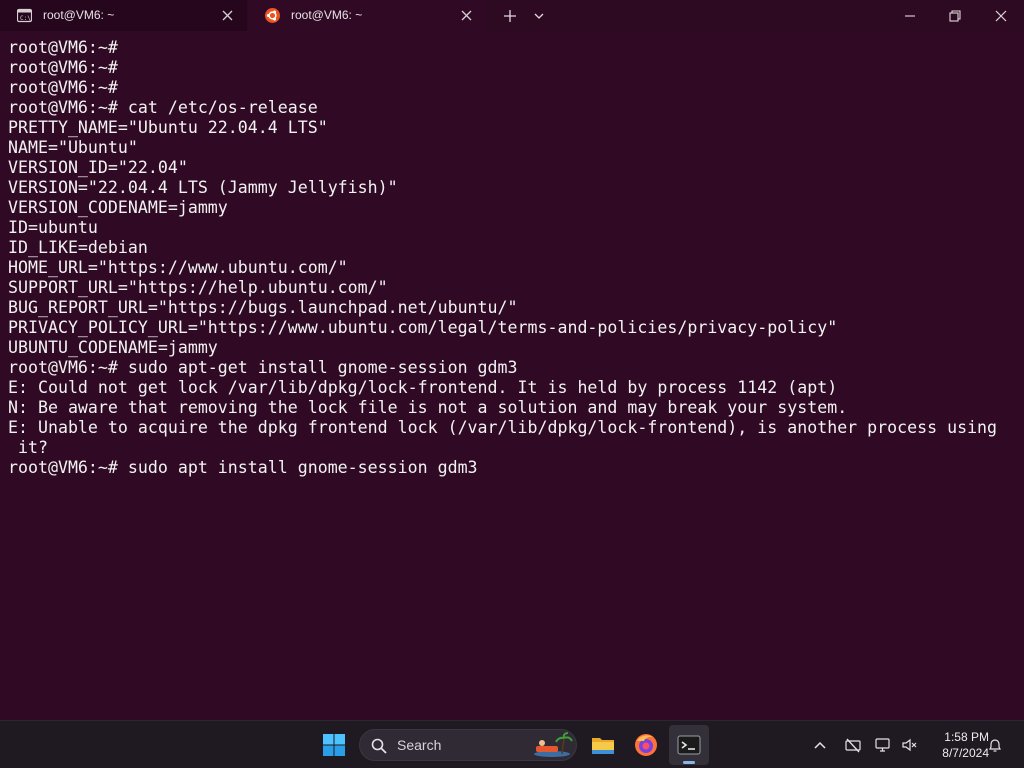  I want to click on firefox-button, so click(646, 745).